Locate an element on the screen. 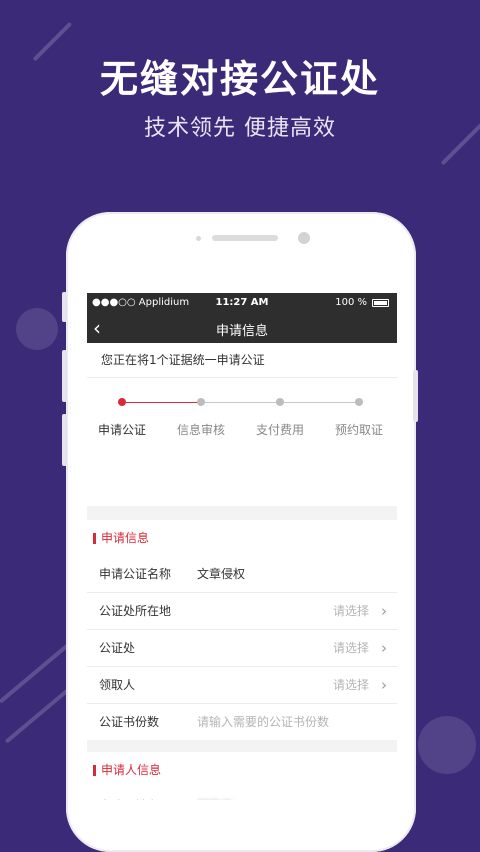 This screenshot has height=852, width=480. step-label: 预约取证 is located at coordinates (358, 430).